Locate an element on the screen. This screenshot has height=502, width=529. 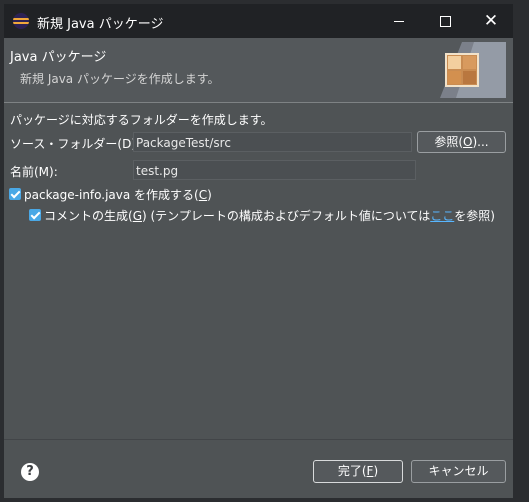
close-button: ✕ is located at coordinates (491, 21).